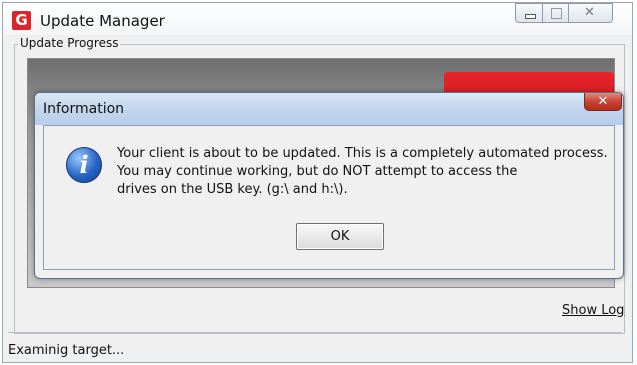  Describe the element at coordinates (529, 13) in the screenshot. I see `minimize-button` at that location.